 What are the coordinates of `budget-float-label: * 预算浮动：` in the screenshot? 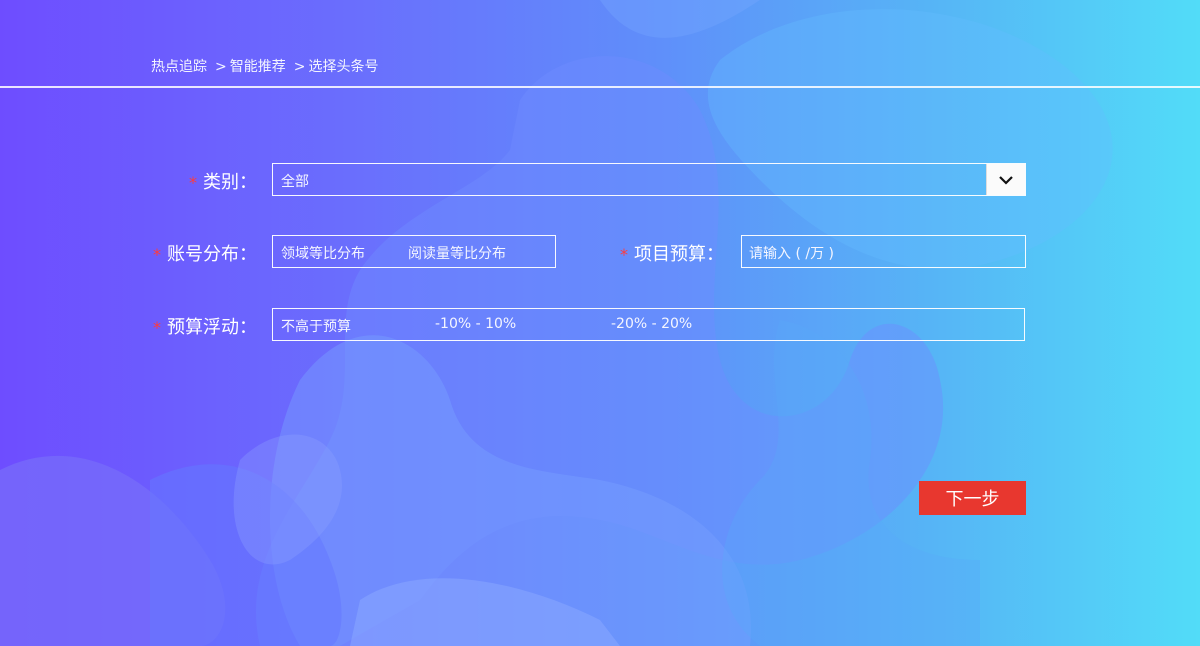 It's located at (205, 327).